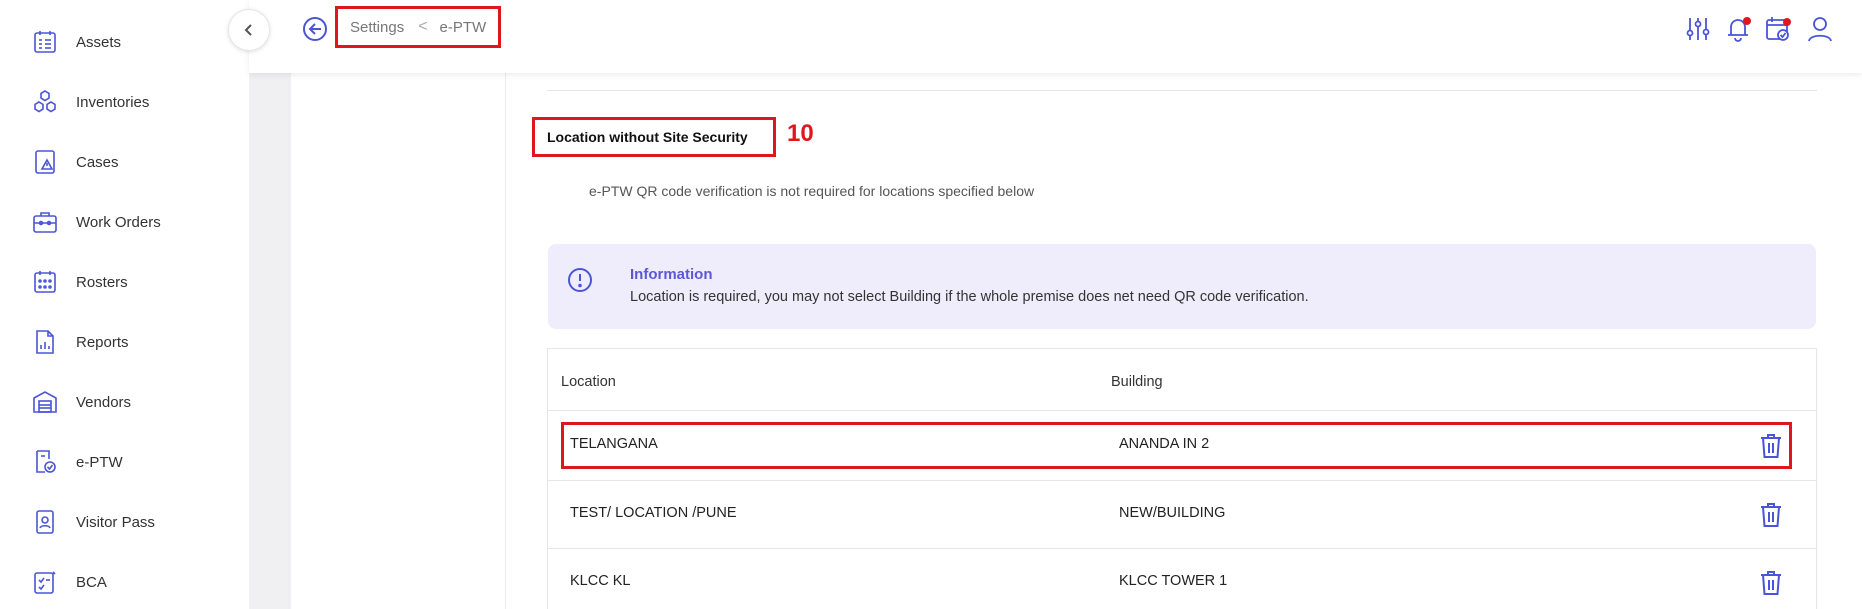  I want to click on breadcrumb: Settings < e-PTW, so click(418, 27).